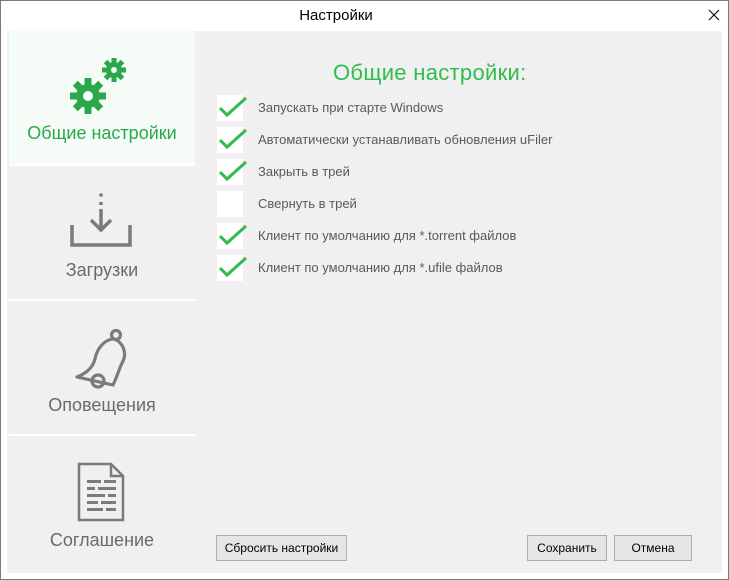  I want to click on save-button: Сохранить, so click(567, 548).